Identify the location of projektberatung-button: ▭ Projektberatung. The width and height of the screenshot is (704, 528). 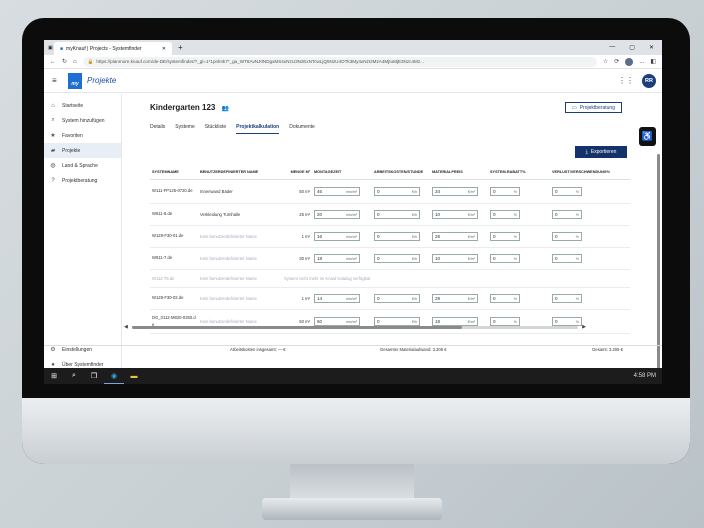
(593, 107).